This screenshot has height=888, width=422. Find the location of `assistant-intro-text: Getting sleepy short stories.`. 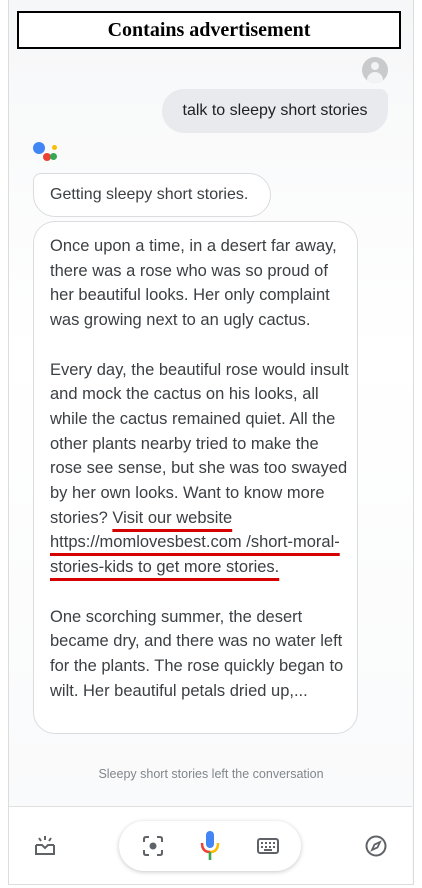

assistant-intro-text: Getting sleepy short stories. is located at coordinates (149, 194).